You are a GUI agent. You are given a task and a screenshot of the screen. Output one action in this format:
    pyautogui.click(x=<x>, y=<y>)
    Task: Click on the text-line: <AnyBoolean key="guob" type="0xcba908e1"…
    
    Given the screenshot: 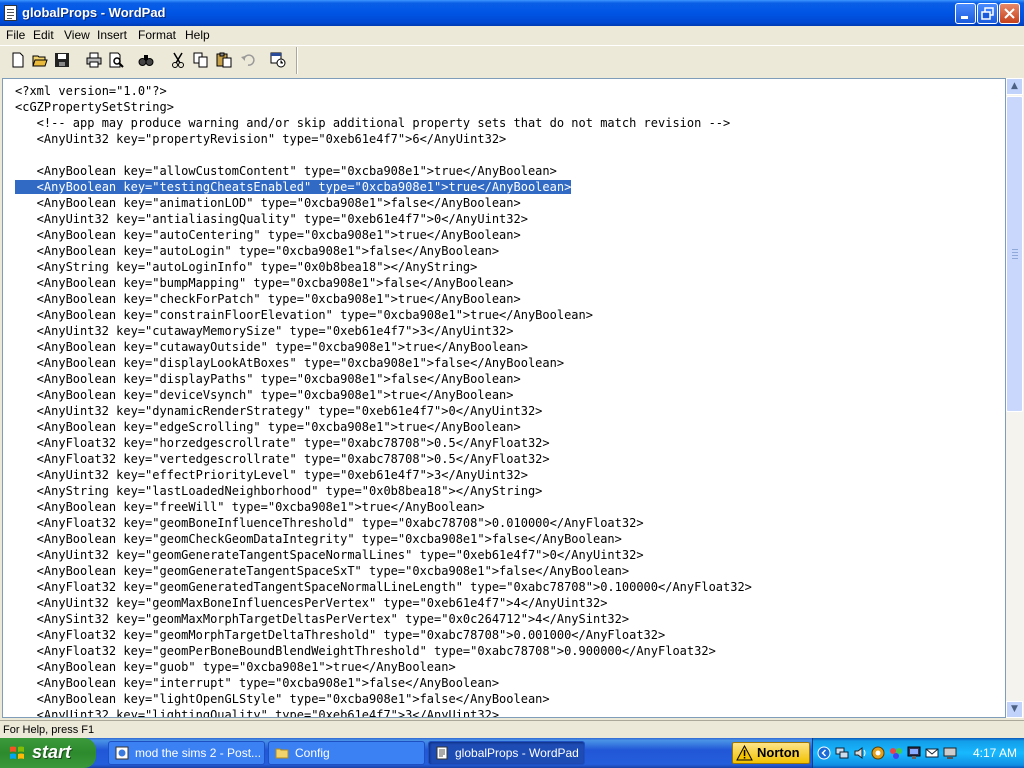 What is the action you would take?
    pyautogui.click(x=383, y=667)
    